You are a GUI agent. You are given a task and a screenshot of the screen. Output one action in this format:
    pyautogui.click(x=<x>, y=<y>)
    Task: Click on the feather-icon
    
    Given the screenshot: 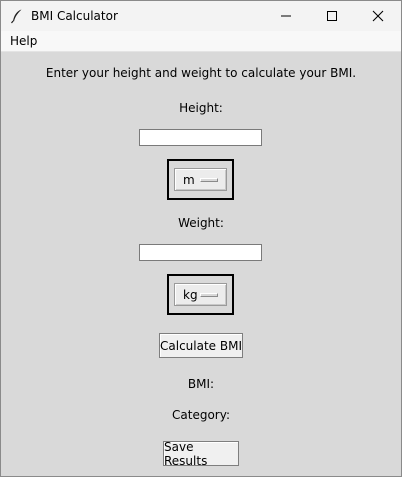 What is the action you would take?
    pyautogui.click(x=17, y=16)
    